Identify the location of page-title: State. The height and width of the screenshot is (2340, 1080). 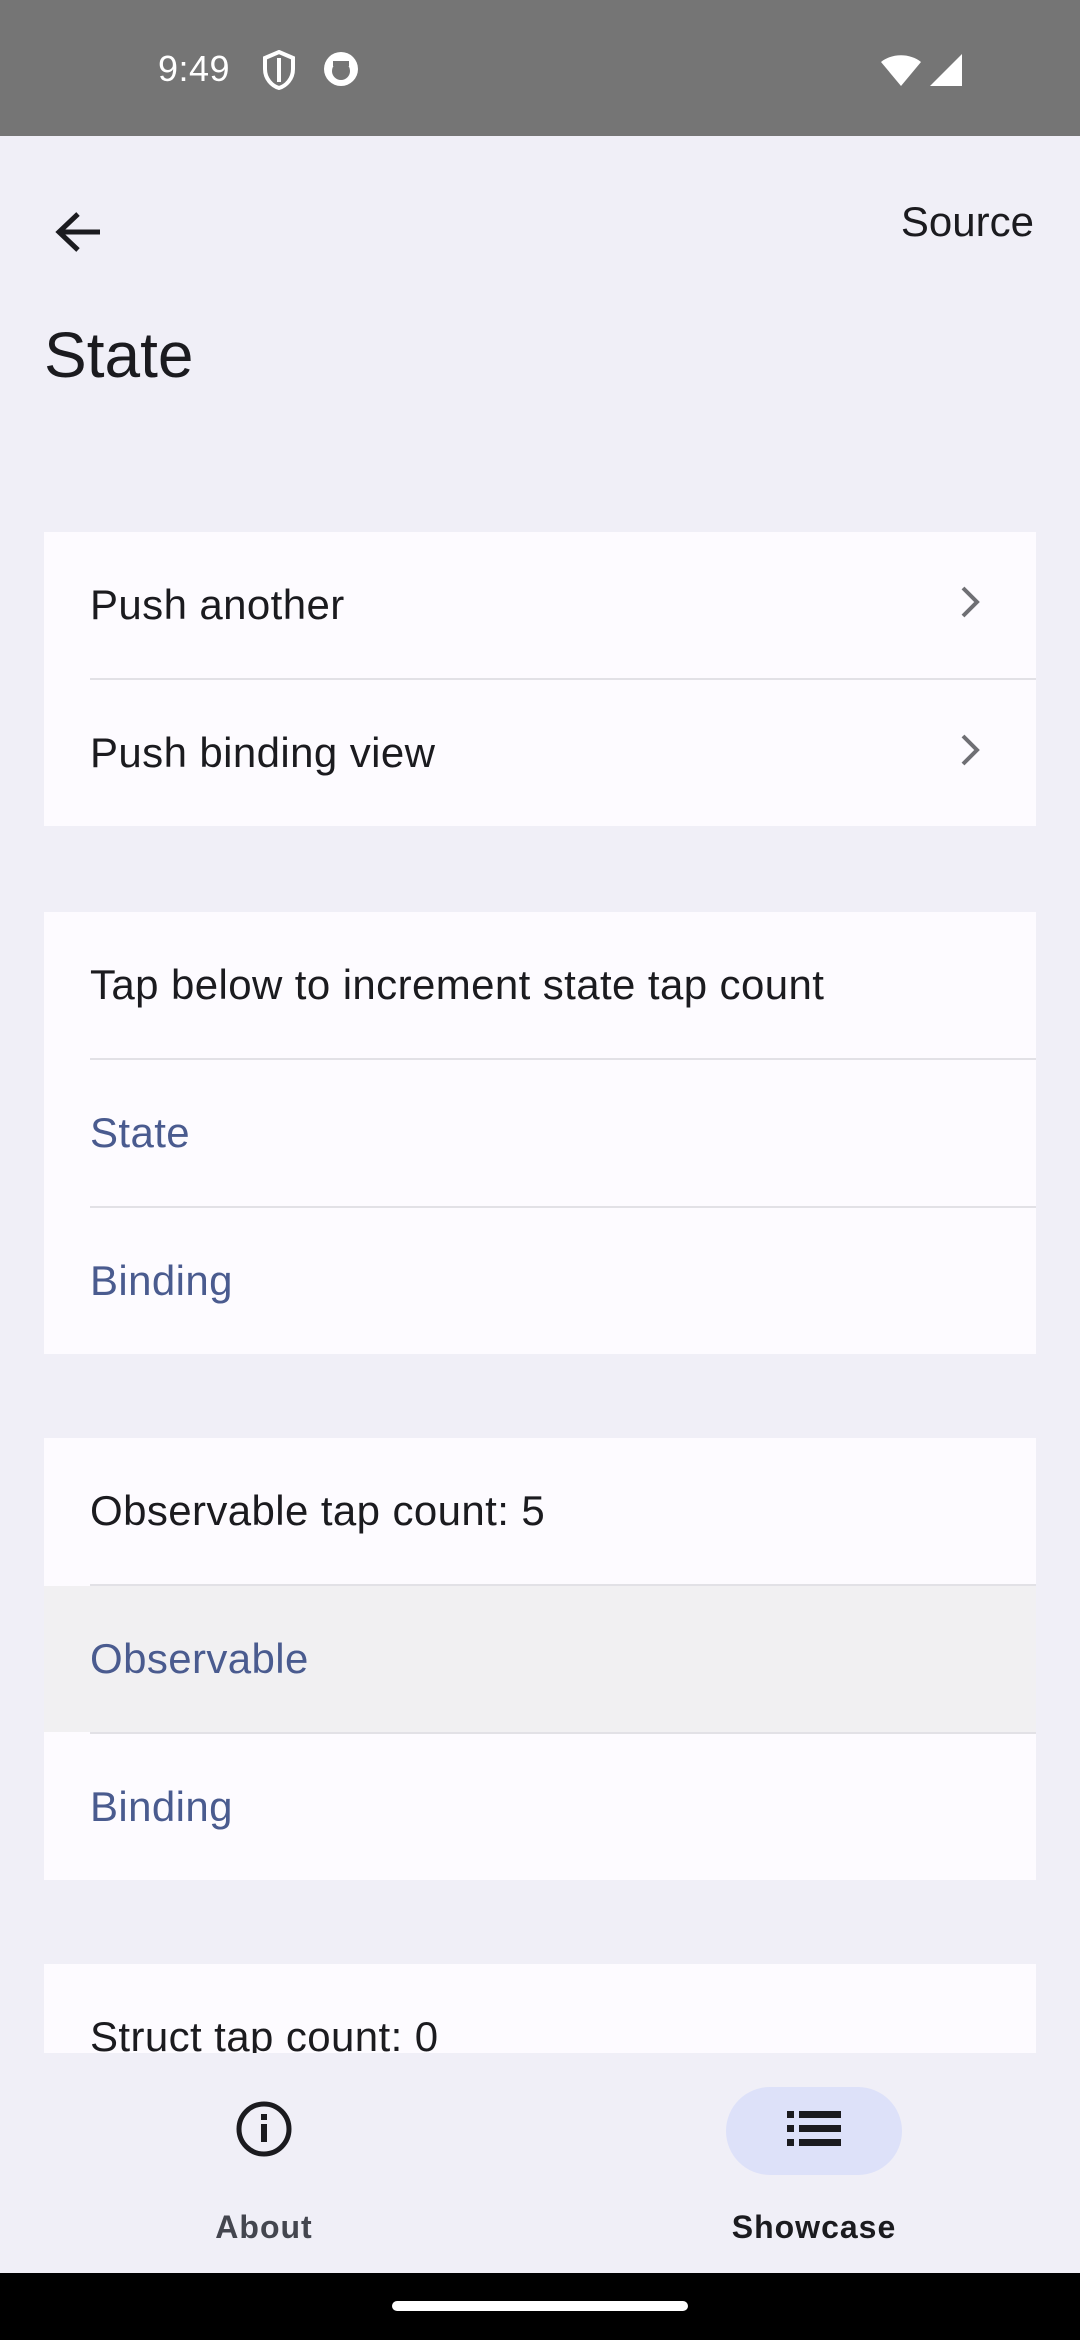
(119, 355).